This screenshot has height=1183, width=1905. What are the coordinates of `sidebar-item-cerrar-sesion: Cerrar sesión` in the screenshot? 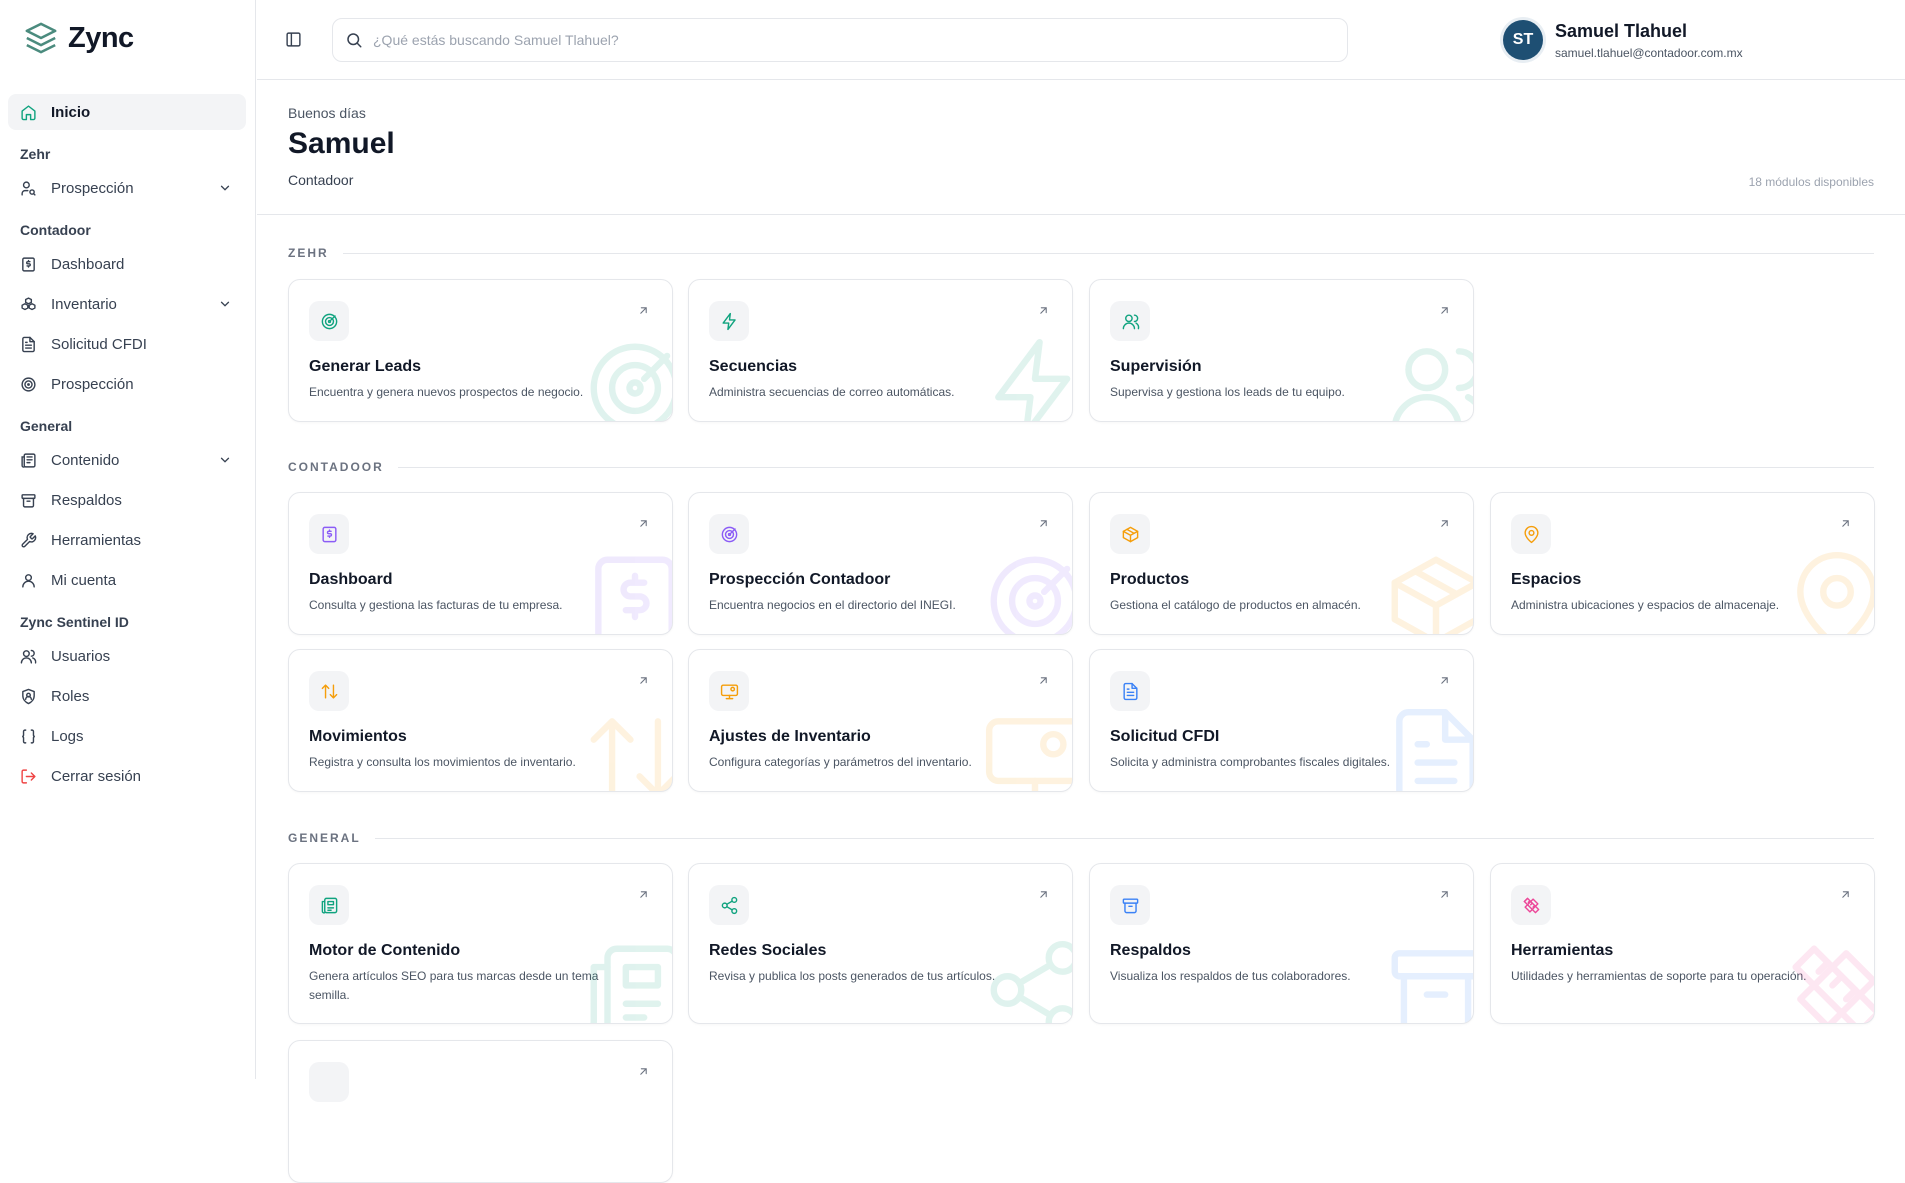 It's located at (127, 776).